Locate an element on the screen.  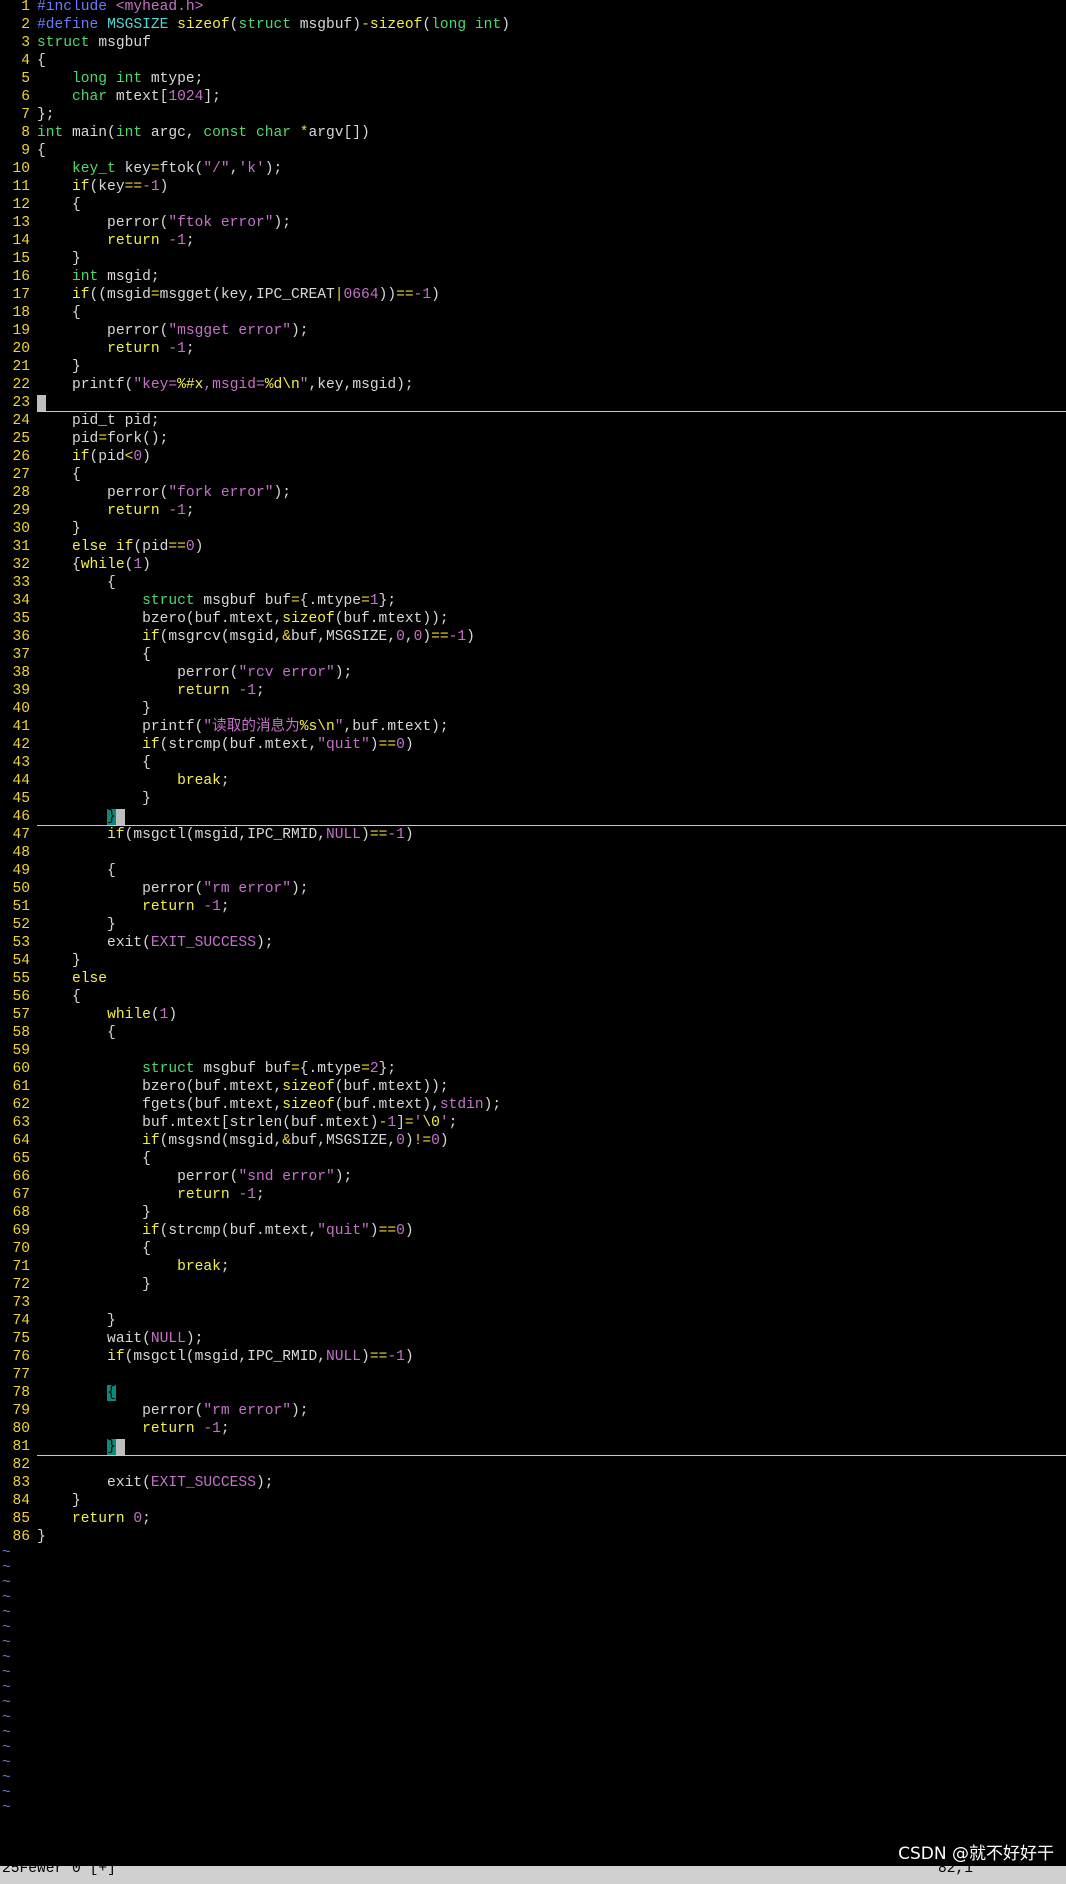
code-line: 72 } is located at coordinates (533, 1285).